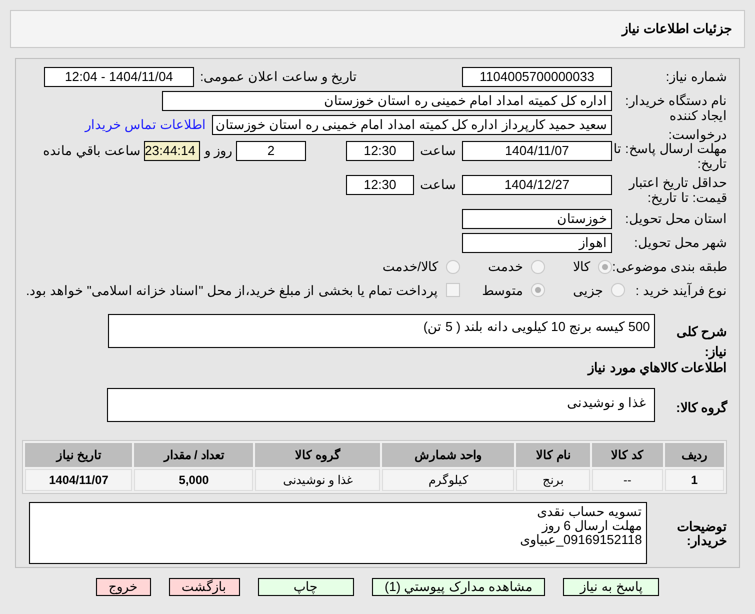 The height and width of the screenshot is (614, 755). I want to click on radio-label: جزیی, so click(588, 291).